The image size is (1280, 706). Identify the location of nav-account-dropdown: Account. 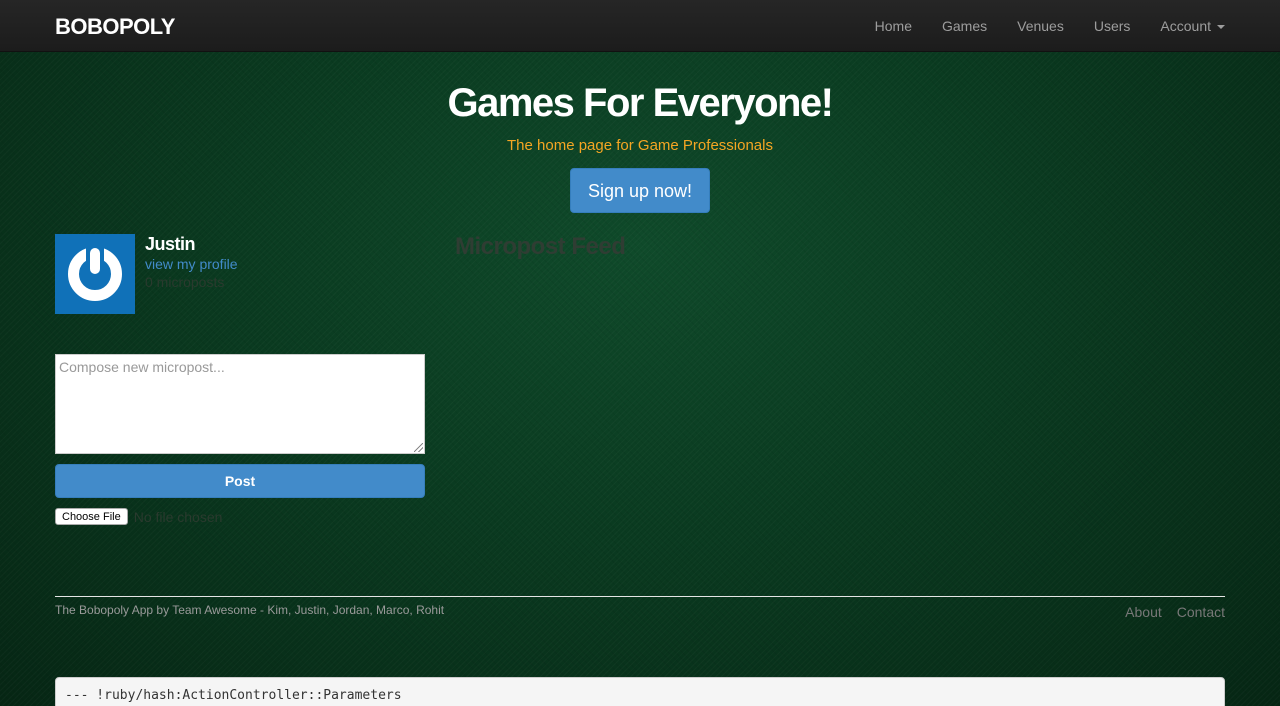
(1192, 26).